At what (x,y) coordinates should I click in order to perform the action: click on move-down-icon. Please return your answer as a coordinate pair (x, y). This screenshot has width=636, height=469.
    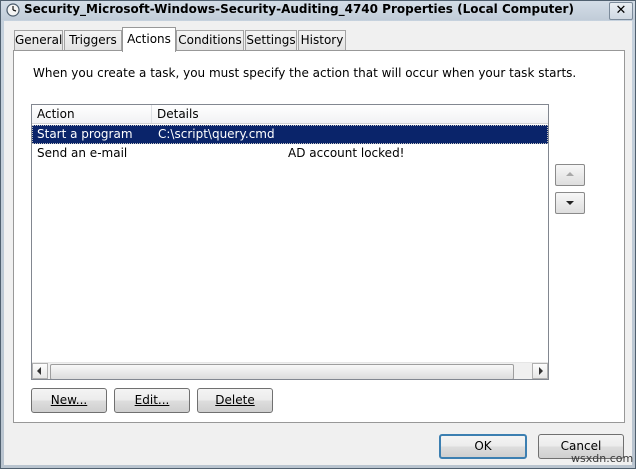
    Looking at the image, I should click on (570, 203).